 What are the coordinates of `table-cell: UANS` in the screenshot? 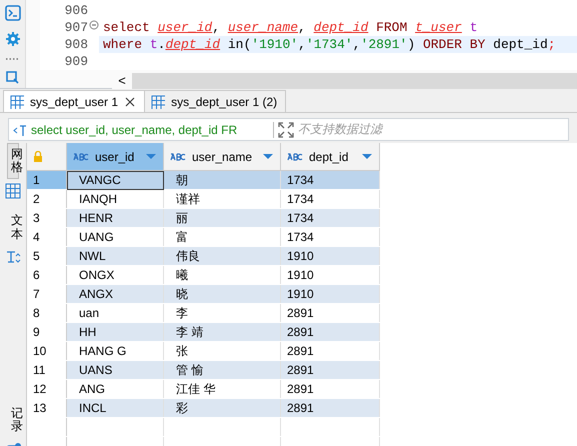 It's located at (115, 370).